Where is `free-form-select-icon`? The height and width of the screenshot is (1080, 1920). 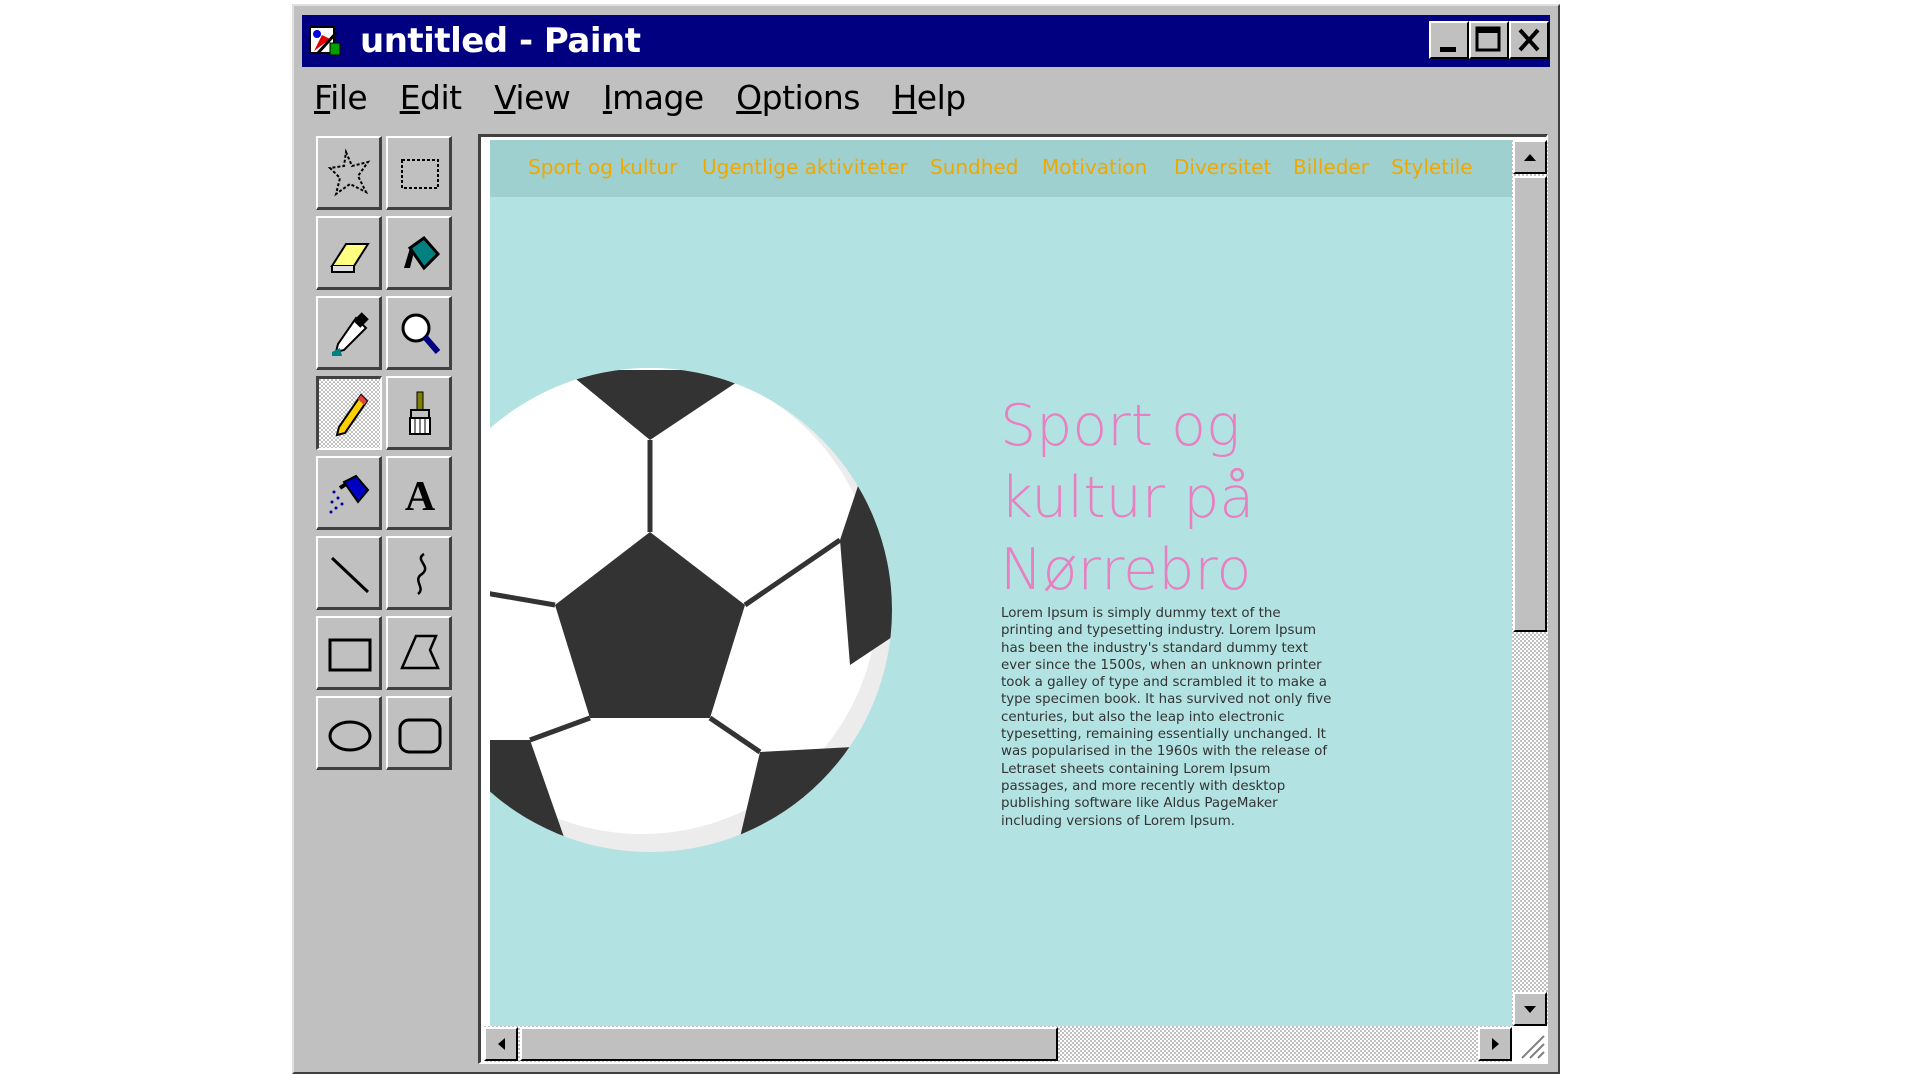
free-form-select-icon is located at coordinates (349, 172).